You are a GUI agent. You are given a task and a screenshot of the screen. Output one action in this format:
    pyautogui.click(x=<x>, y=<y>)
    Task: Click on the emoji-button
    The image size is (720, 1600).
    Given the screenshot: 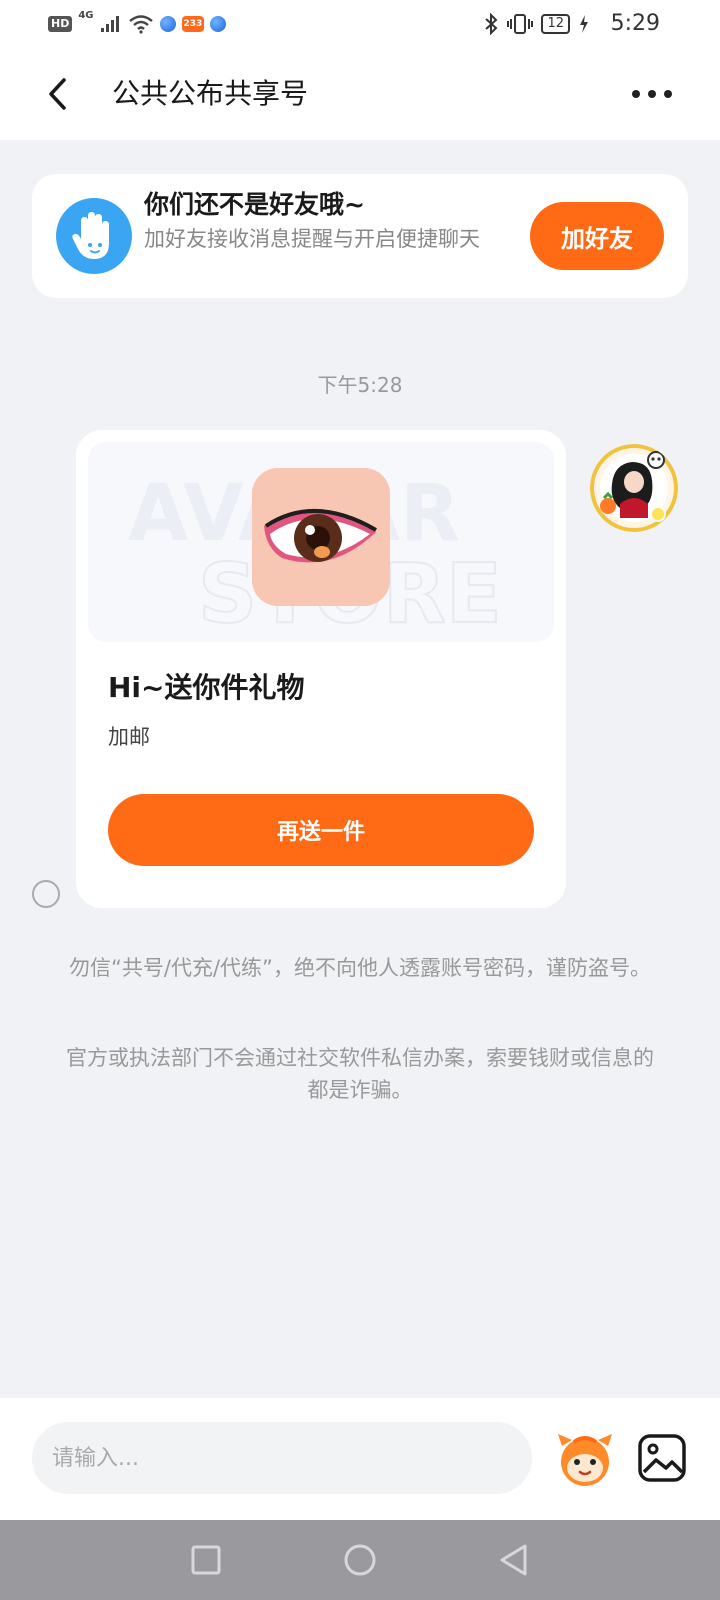 What is the action you would take?
    pyautogui.click(x=585, y=1459)
    